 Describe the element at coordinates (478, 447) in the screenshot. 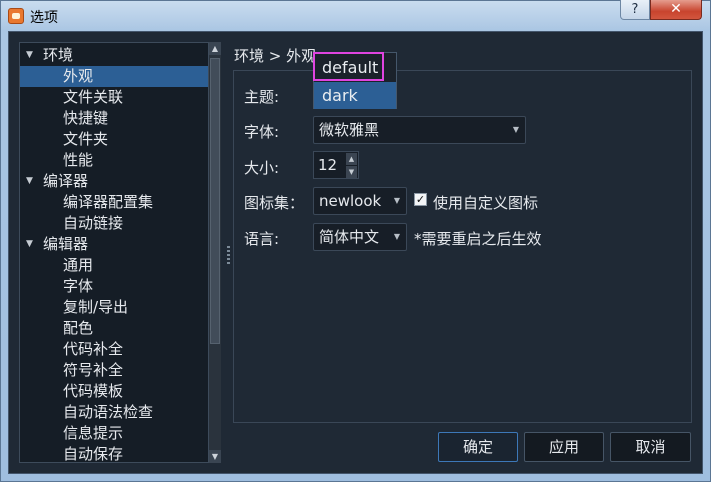

I see `ok-button: 确定` at that location.